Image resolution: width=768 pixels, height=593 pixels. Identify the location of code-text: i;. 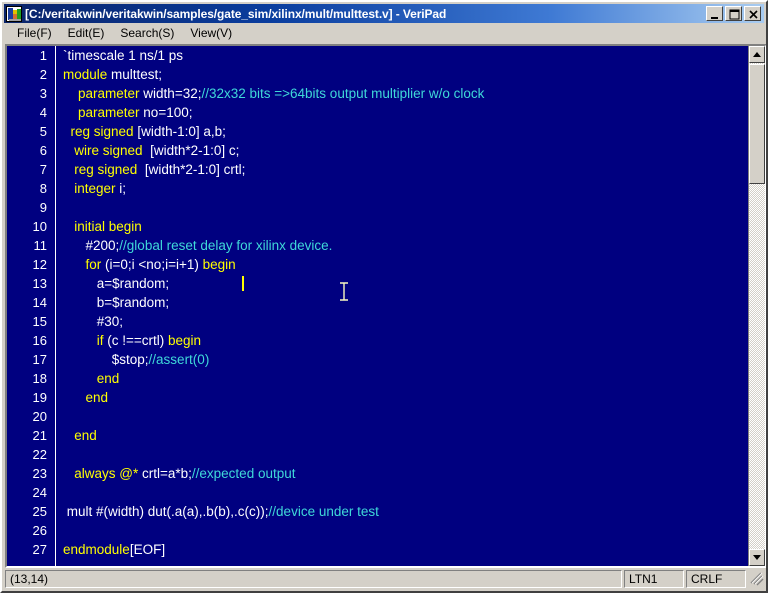
(121, 188).